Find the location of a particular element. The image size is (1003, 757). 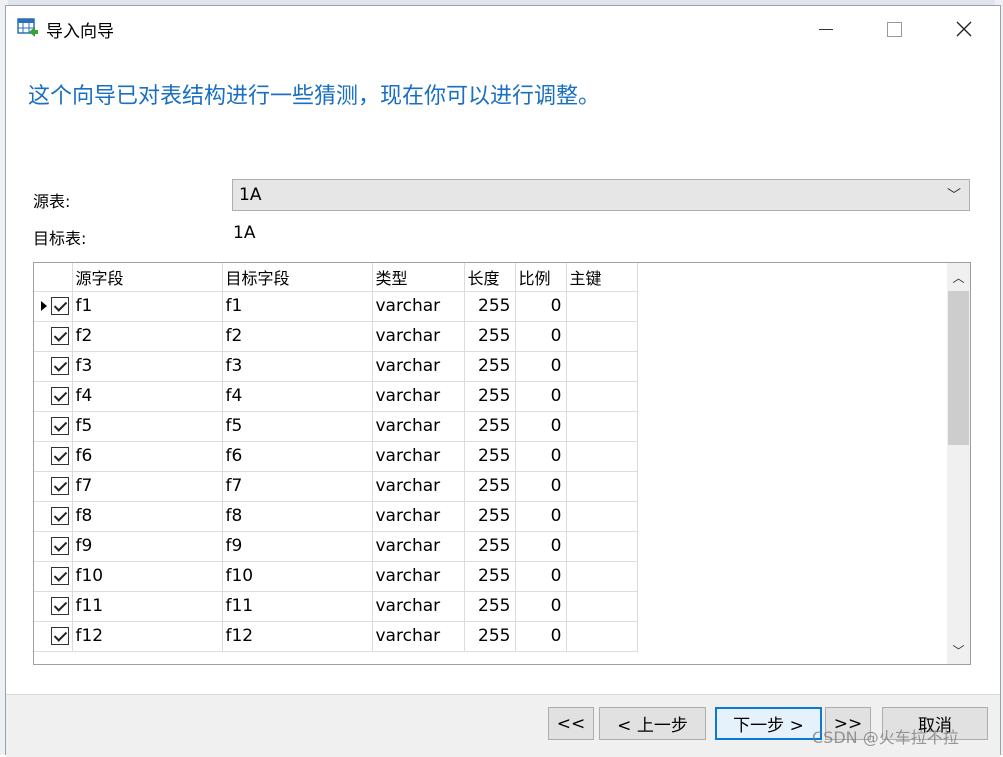

minimize-button is located at coordinates (826, 29).